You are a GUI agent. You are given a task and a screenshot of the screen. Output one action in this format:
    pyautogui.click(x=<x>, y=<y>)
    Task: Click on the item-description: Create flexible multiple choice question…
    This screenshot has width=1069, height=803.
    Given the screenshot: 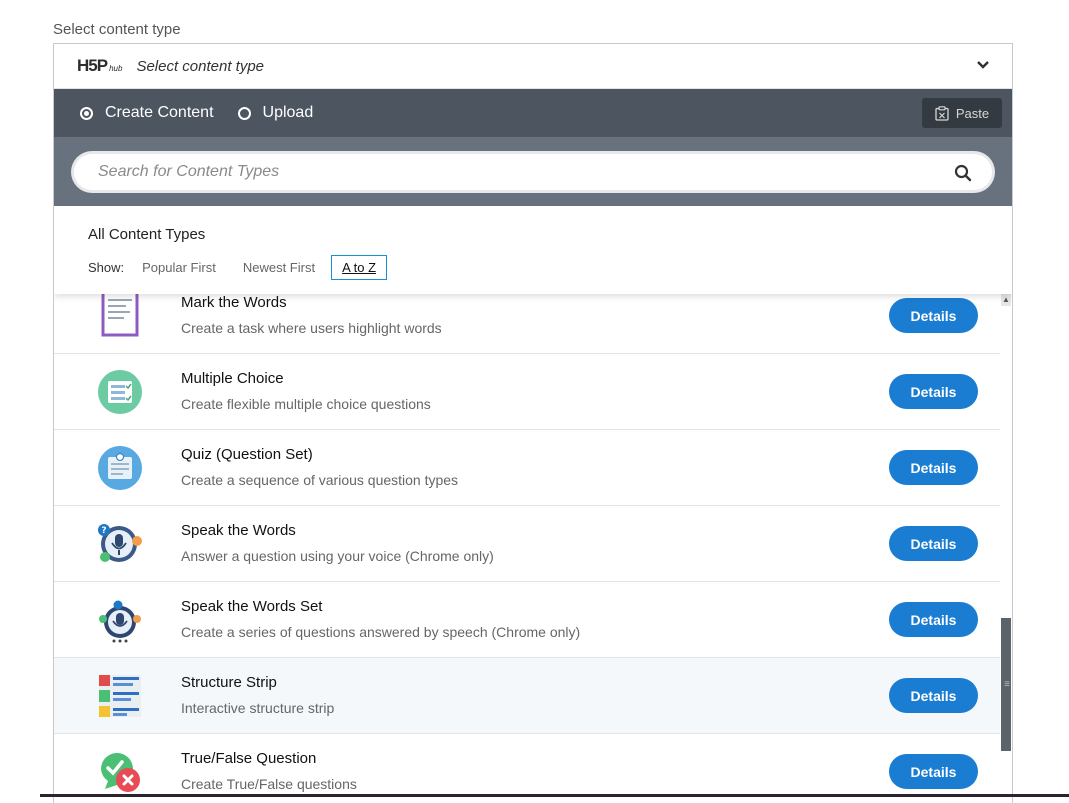 What is the action you would take?
    pyautogui.click(x=306, y=404)
    